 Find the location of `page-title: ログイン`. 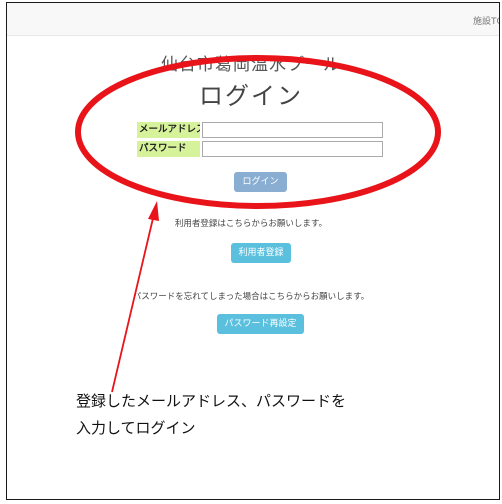

page-title: ログイン is located at coordinates (251, 96).